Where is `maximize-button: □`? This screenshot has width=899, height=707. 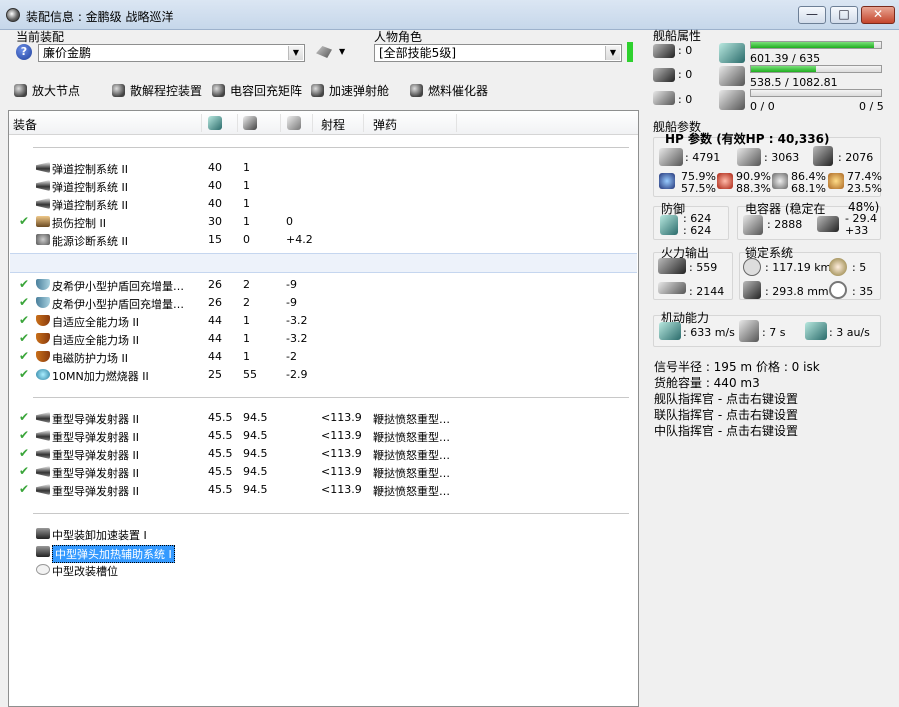
maximize-button: □ is located at coordinates (844, 15).